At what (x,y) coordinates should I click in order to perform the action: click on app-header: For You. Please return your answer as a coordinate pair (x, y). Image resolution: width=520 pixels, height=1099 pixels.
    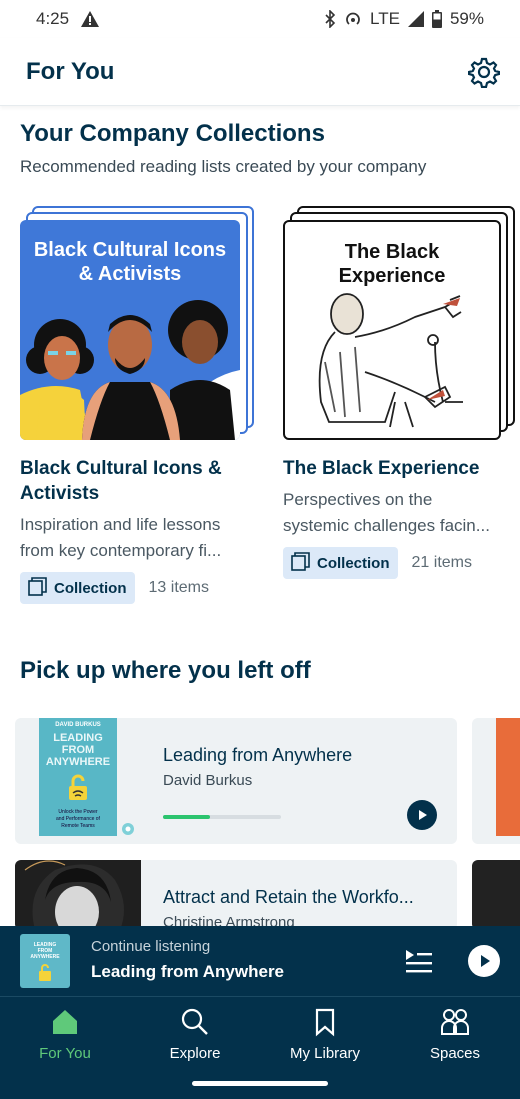
    Looking at the image, I should click on (260, 72).